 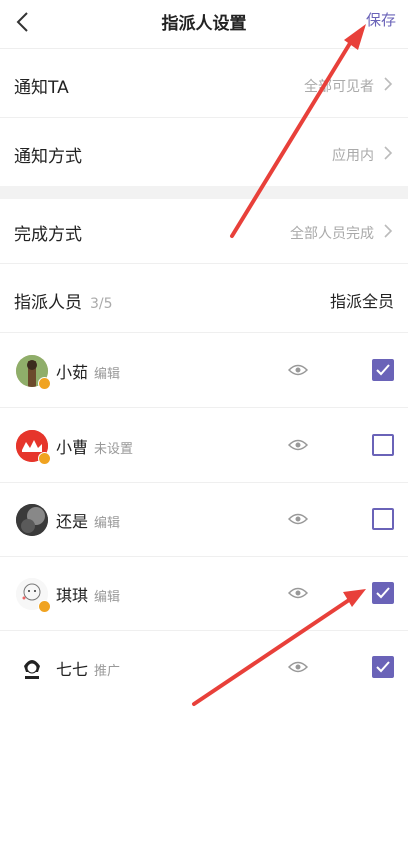 What do you see at coordinates (88, 595) in the screenshot?
I see `member-name: 琪琪 编辑` at bounding box center [88, 595].